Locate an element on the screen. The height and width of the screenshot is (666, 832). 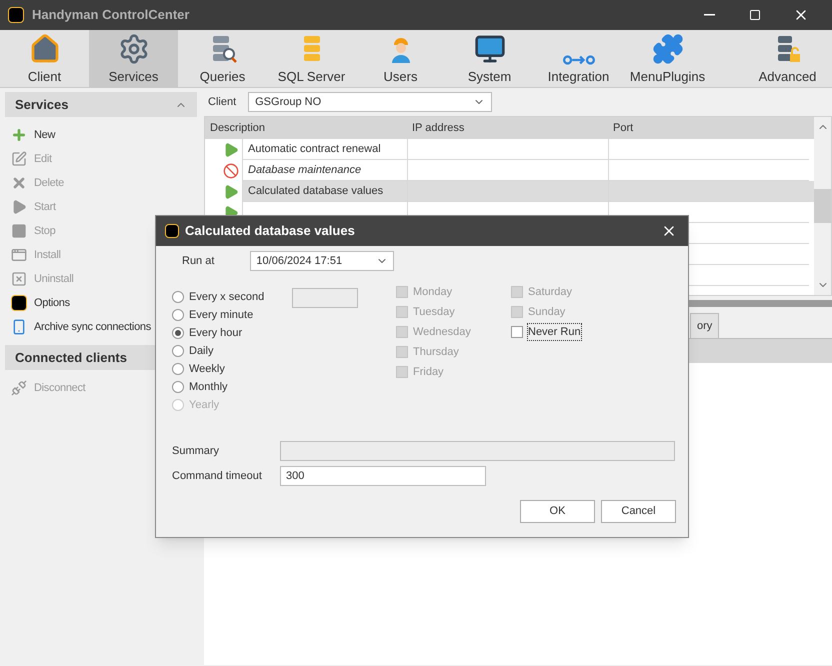
checkbox-label: Thursday is located at coordinates (436, 352).